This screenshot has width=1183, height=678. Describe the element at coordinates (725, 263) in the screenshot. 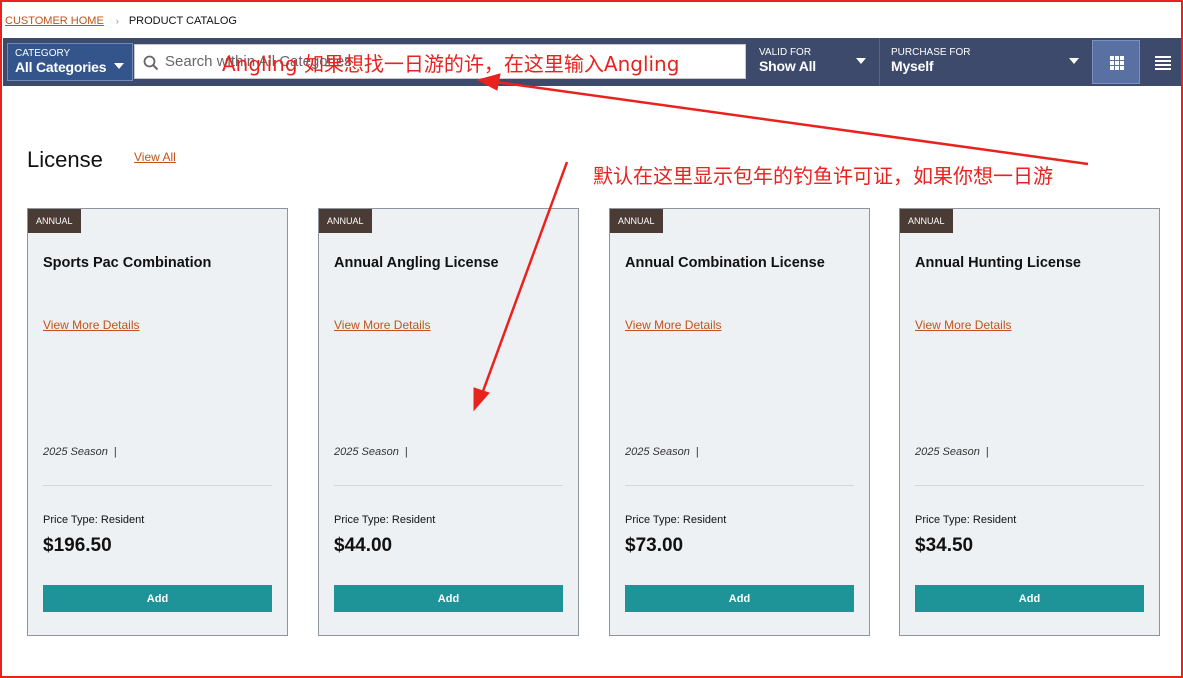

I see `product-title: Annual Combination License` at that location.